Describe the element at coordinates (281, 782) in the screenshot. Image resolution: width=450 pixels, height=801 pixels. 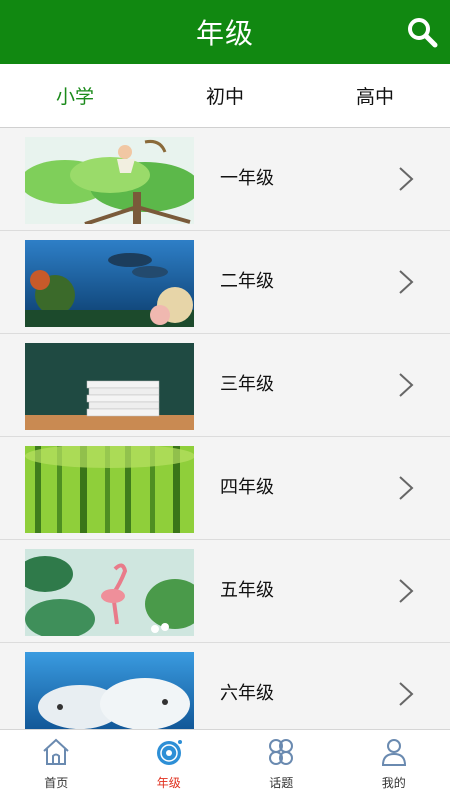
I see `tabbar-label: 话题` at that location.